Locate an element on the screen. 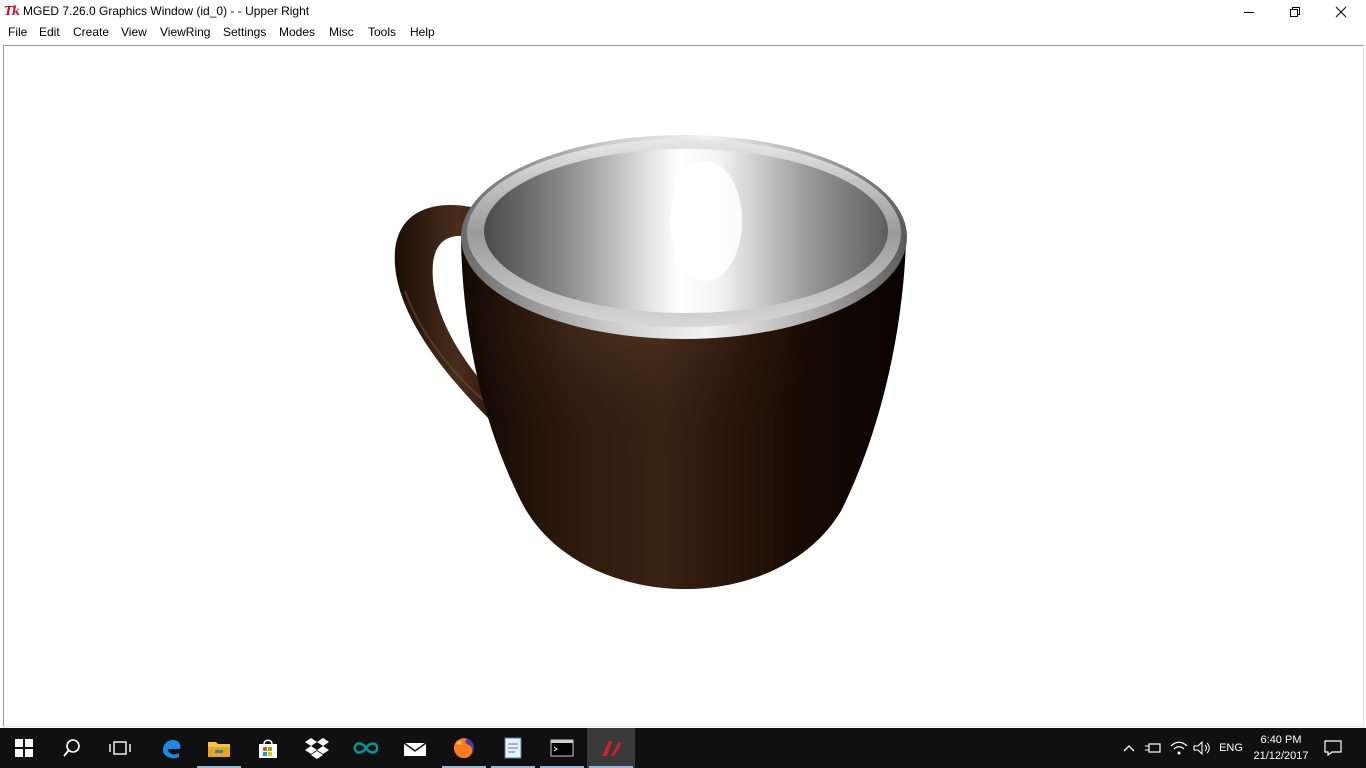  taskbar-firefox is located at coordinates (464, 748).